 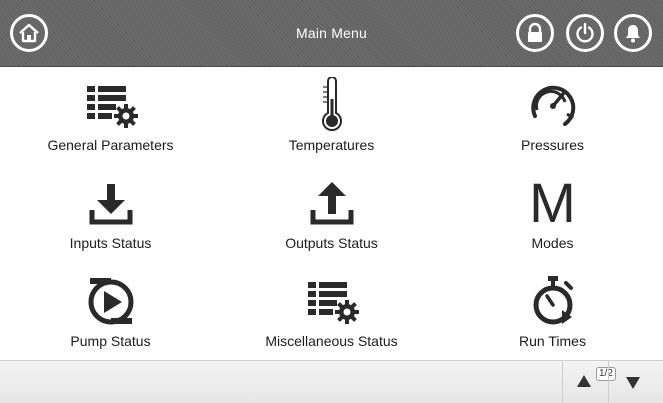 I want to click on menu-item-modes: M Modes, so click(x=552, y=213).